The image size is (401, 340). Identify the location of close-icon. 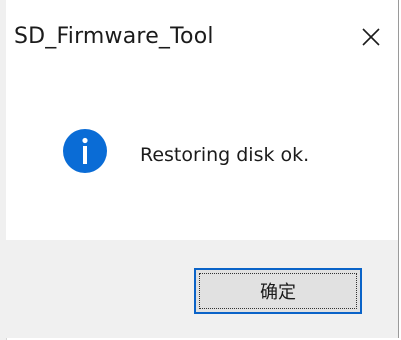
(371, 37).